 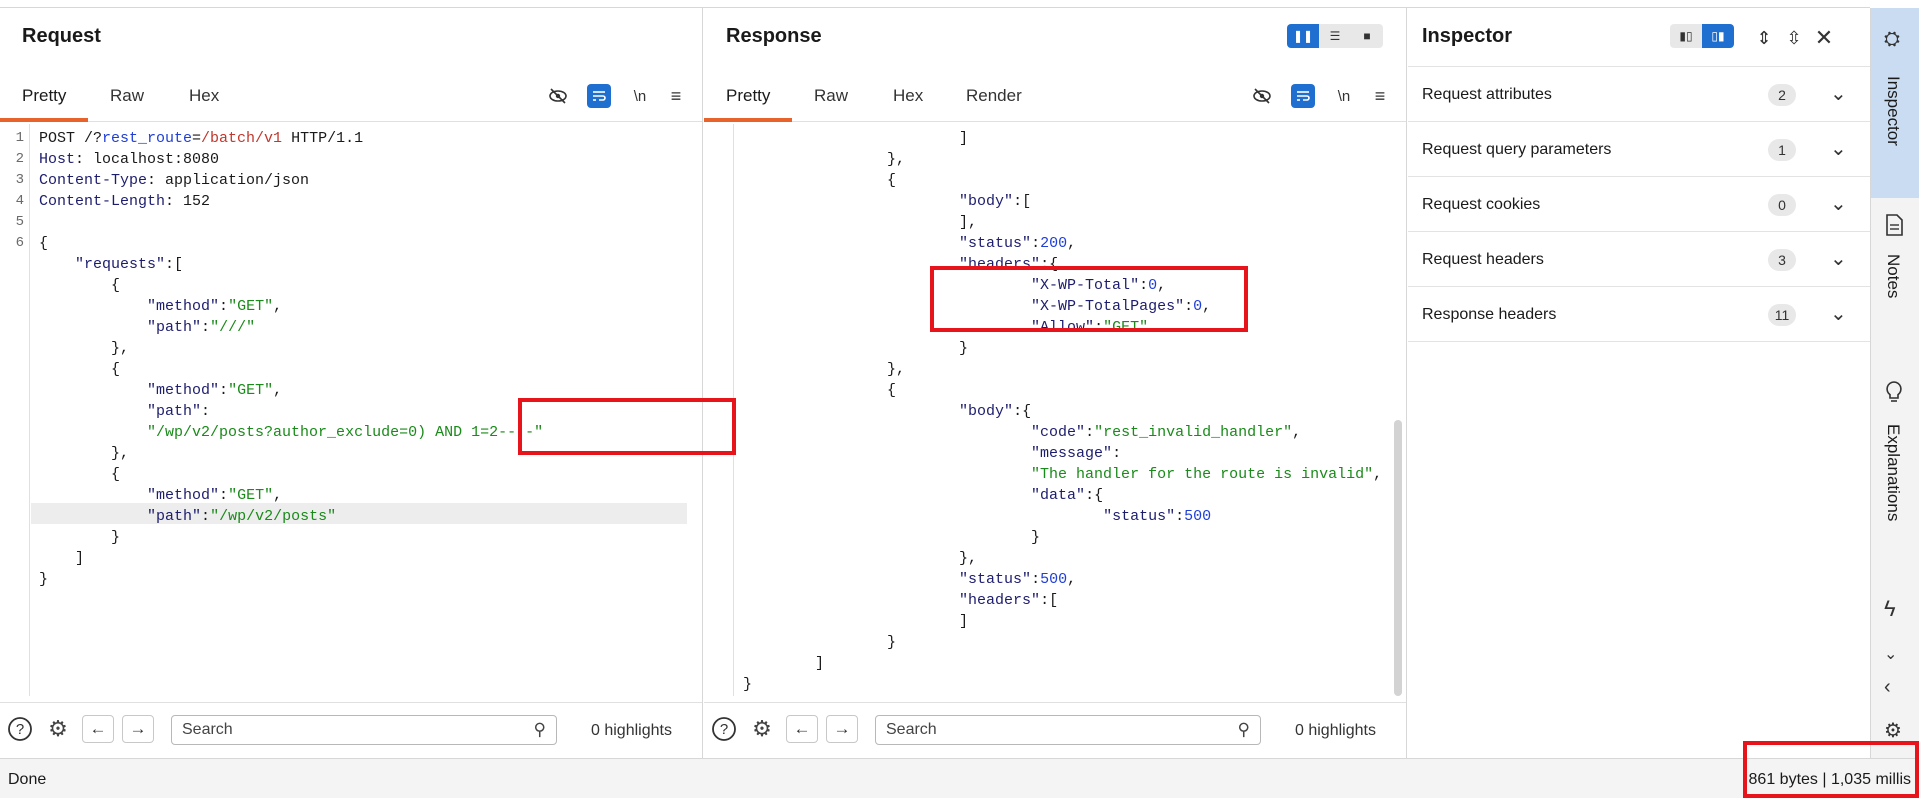 I want to click on annotation-box-status-metrics, so click(x=1831, y=769).